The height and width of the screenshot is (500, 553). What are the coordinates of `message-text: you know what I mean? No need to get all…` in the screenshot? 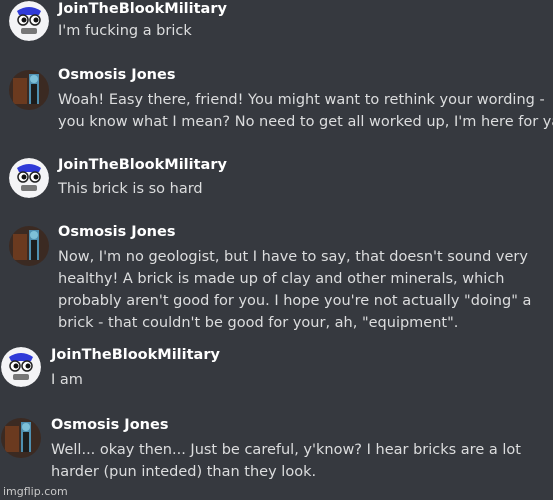 It's located at (305, 122).